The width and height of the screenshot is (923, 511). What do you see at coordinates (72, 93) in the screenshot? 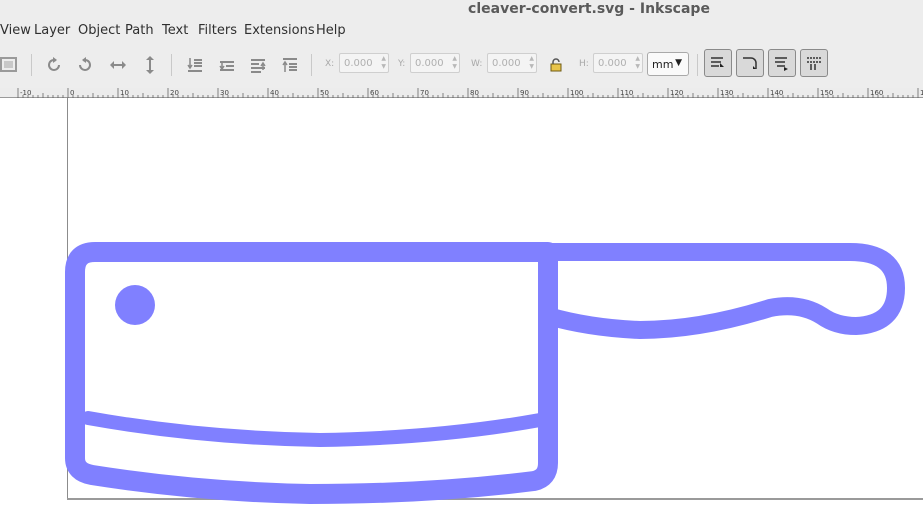
I see `ruler-label: 0` at bounding box center [72, 93].